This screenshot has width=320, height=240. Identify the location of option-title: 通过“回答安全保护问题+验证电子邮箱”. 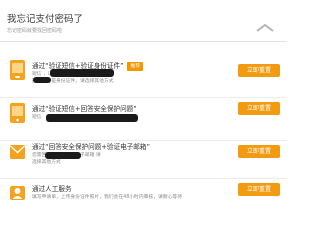
(91, 147).